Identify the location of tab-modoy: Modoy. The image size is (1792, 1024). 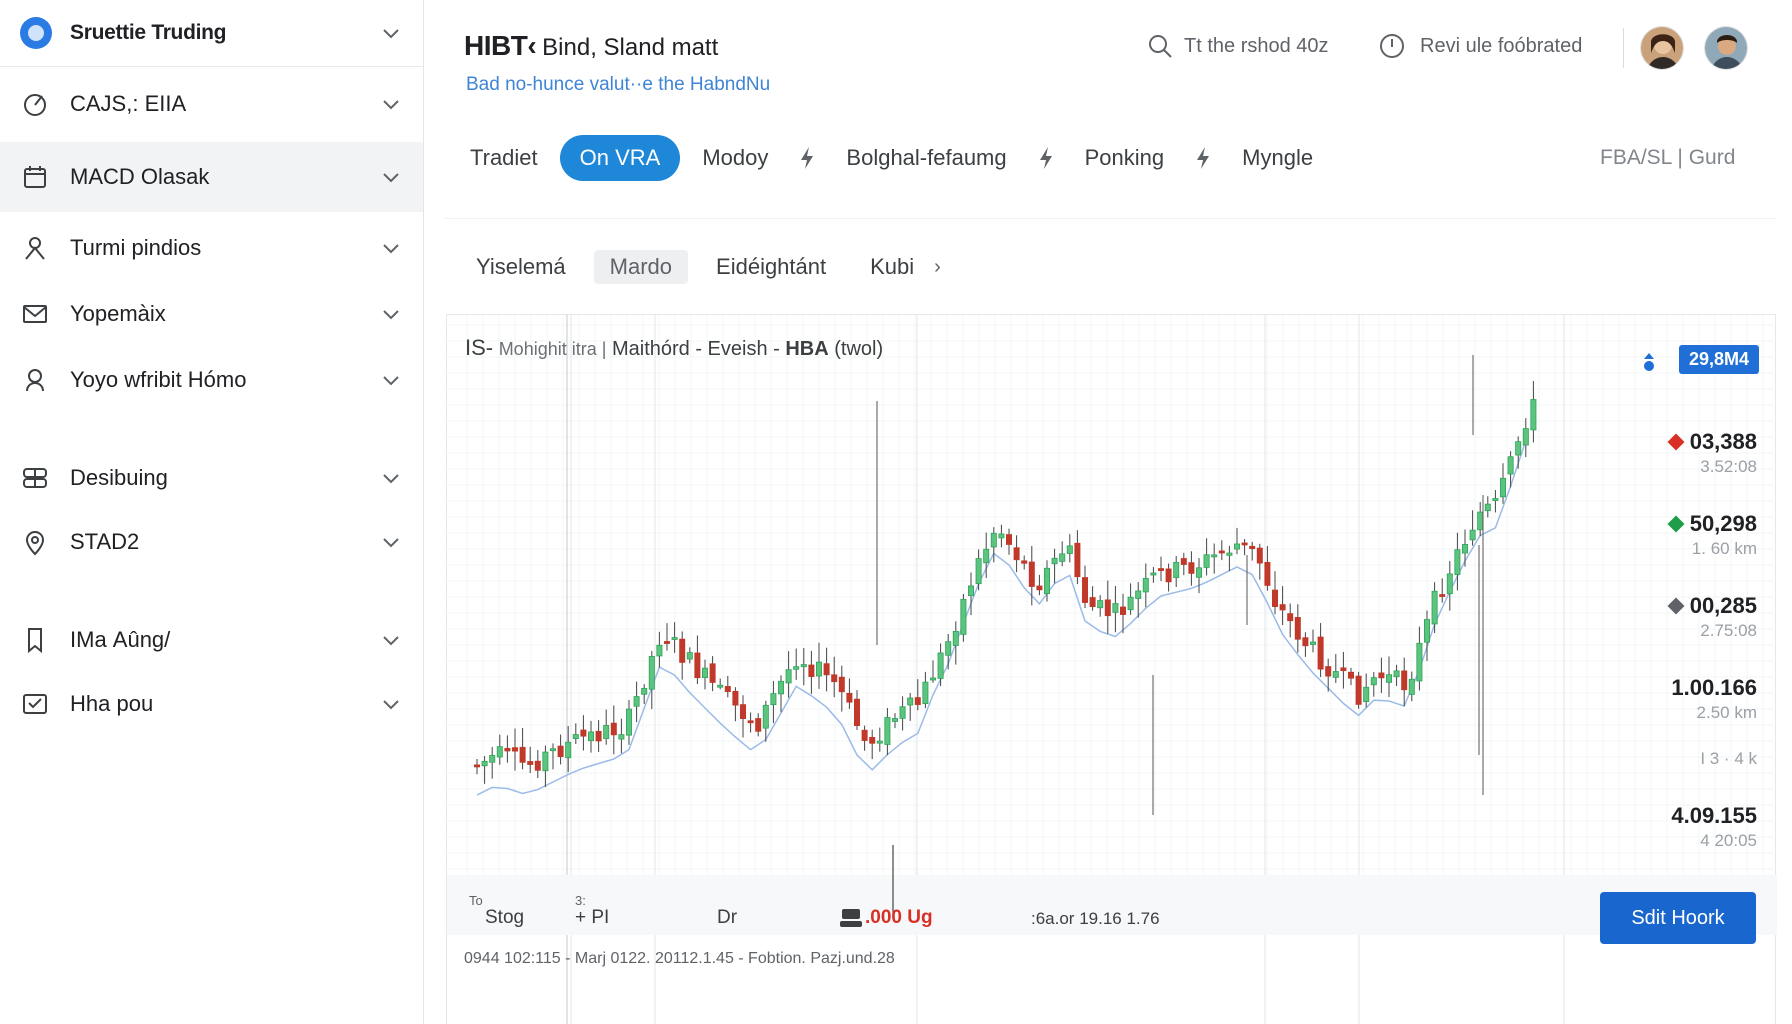
(735, 158).